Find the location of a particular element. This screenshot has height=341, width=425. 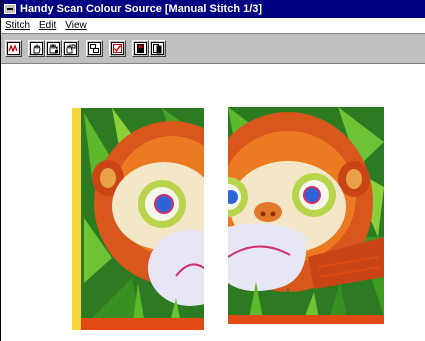

save-button is located at coordinates (140, 48).